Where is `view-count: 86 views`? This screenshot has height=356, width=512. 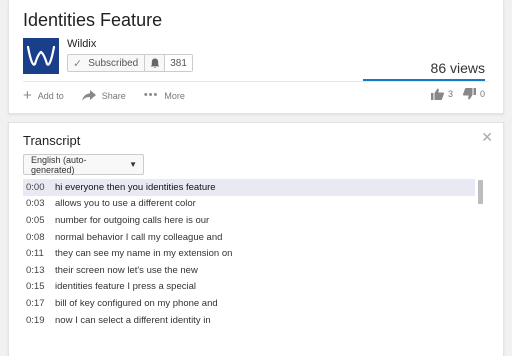
view-count: 86 views is located at coordinates (457, 68).